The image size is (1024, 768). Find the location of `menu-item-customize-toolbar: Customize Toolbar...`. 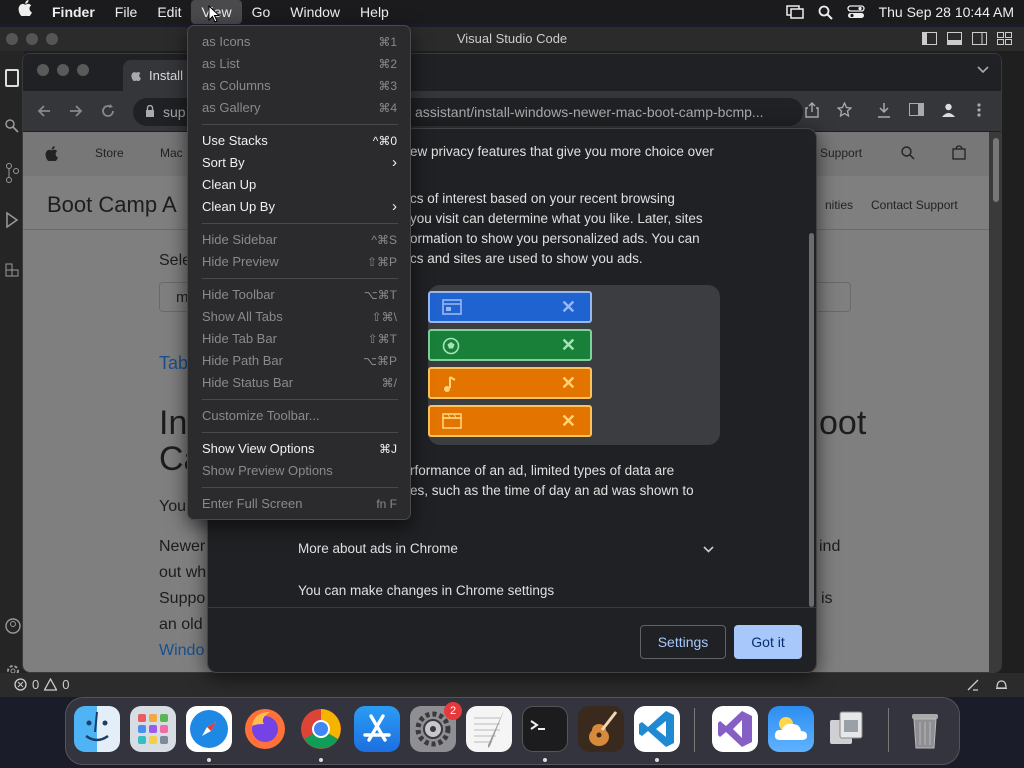

menu-item-customize-toolbar: Customize Toolbar... is located at coordinates (299, 416).